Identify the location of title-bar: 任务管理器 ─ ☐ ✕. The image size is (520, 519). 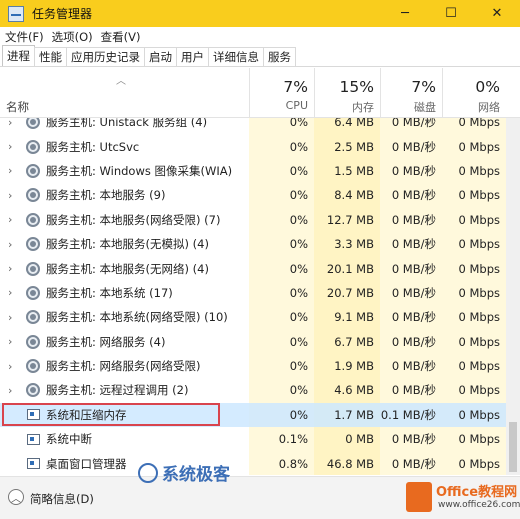
(260, 13).